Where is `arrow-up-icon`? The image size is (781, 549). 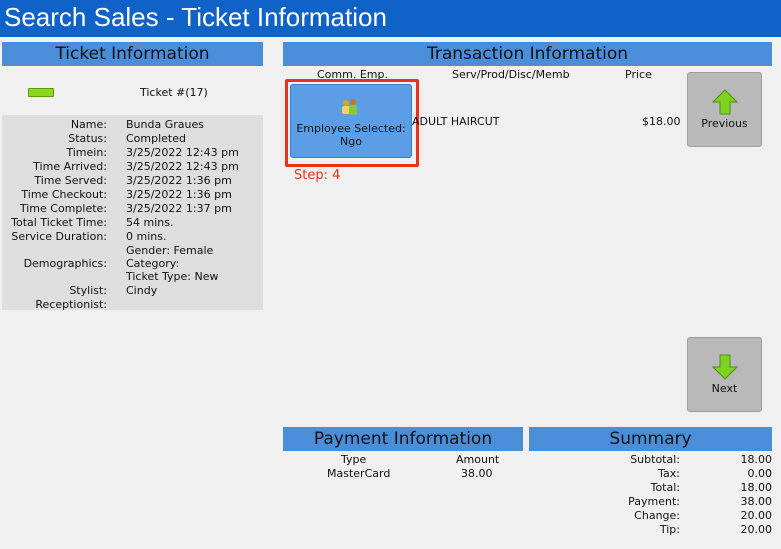 arrow-up-icon is located at coordinates (725, 102).